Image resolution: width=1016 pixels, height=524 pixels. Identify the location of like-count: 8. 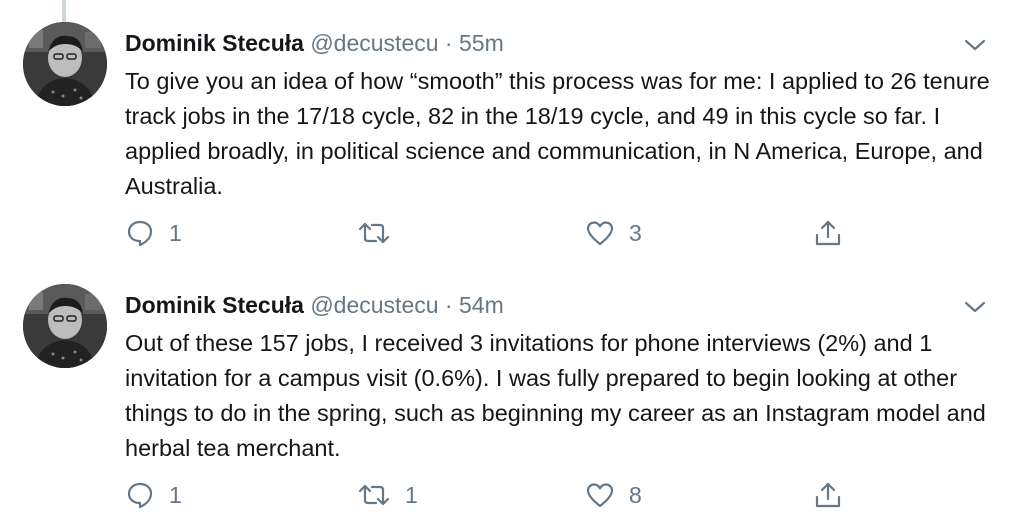
(635, 494).